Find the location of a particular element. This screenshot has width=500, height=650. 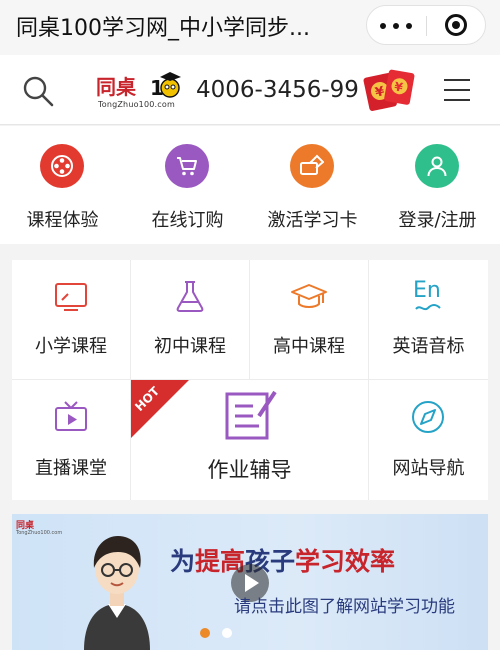

graduate-mascot-icon: 1 is located at coordinates (165, 86).